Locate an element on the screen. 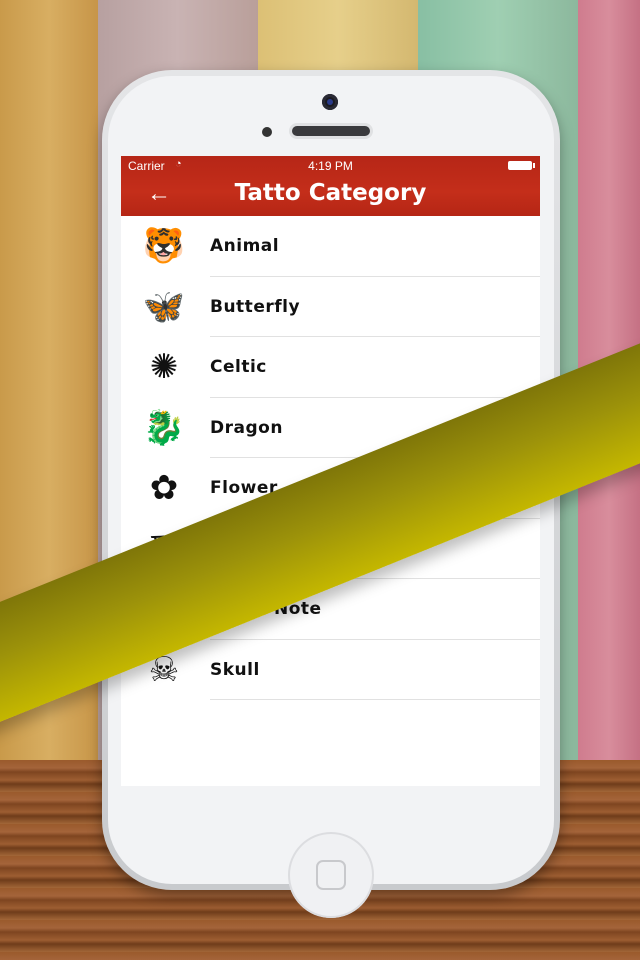 The width and height of the screenshot is (640, 960). sensor-icon is located at coordinates (267, 132).